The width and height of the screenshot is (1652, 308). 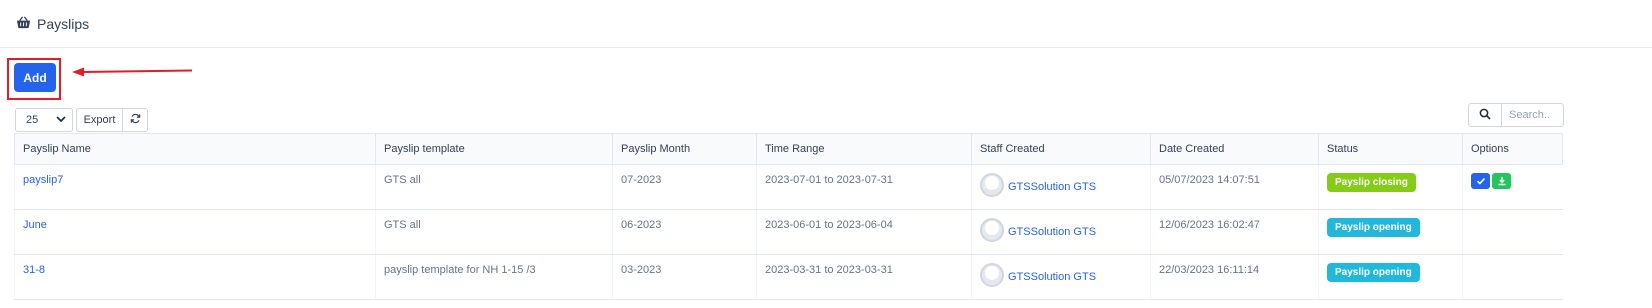 I want to click on page-header: Payslips, so click(x=52, y=24).